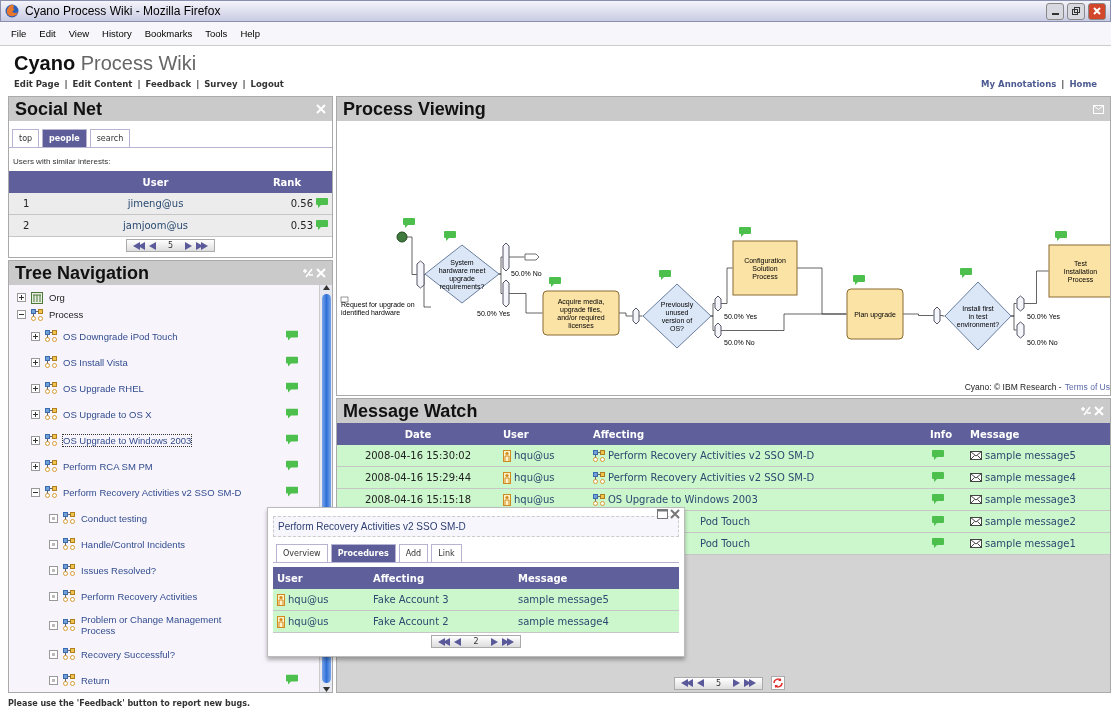 Image resolution: width=1111 pixels, height=709 pixels. What do you see at coordinates (411, 599) in the screenshot?
I see `account-link: Fake Account 3` at bounding box center [411, 599].